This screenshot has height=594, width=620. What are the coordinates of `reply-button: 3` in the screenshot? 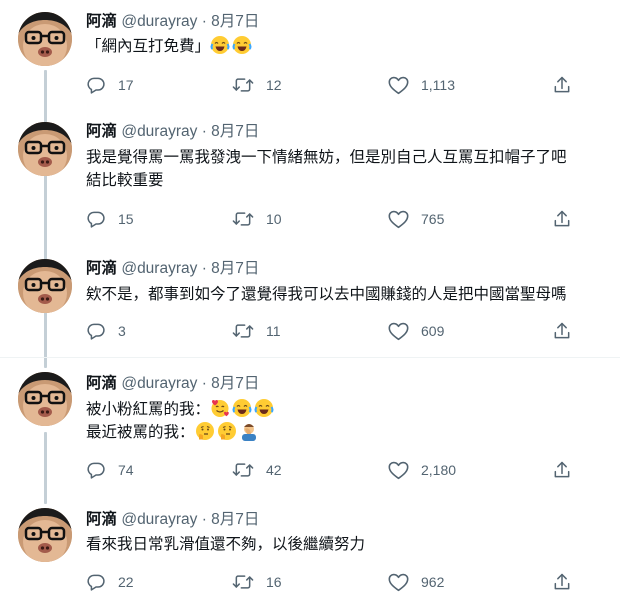 It's located at (106, 331).